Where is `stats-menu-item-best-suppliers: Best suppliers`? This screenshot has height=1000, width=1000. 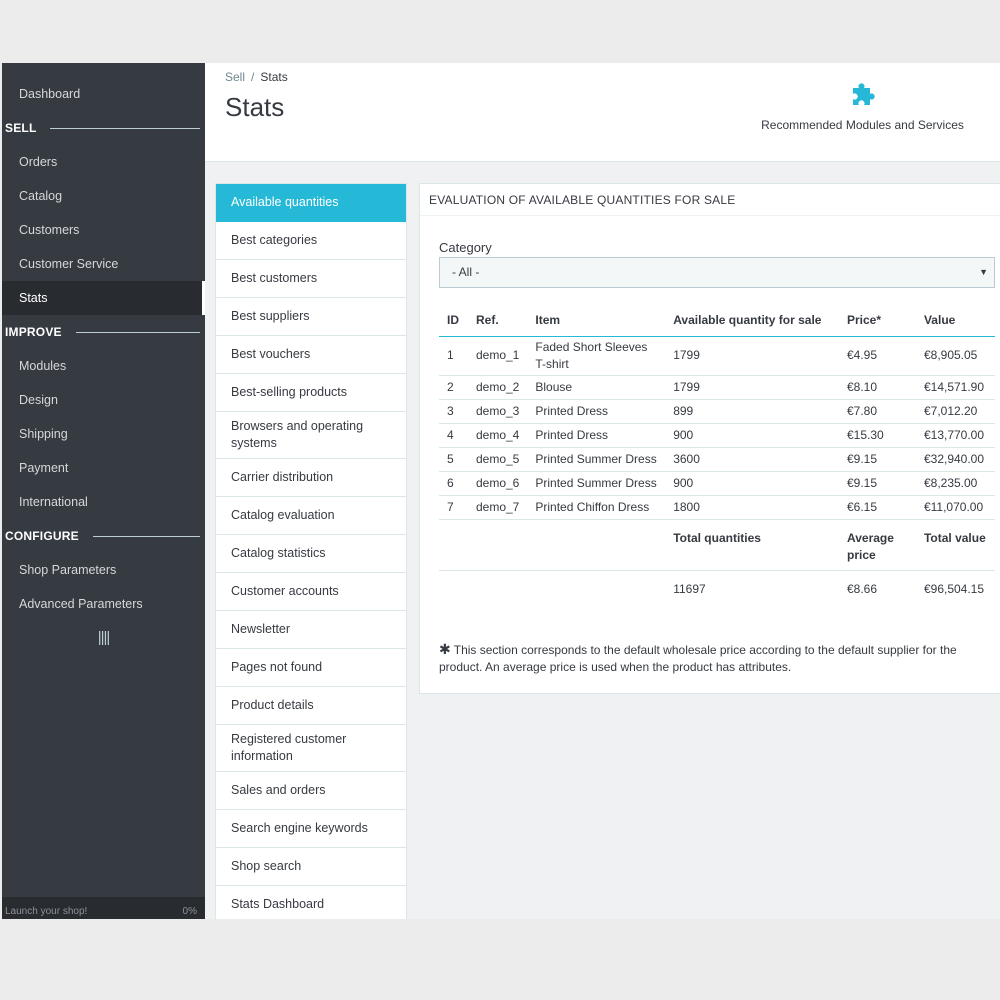
stats-menu-item-best-suppliers: Best suppliers is located at coordinates (311, 317).